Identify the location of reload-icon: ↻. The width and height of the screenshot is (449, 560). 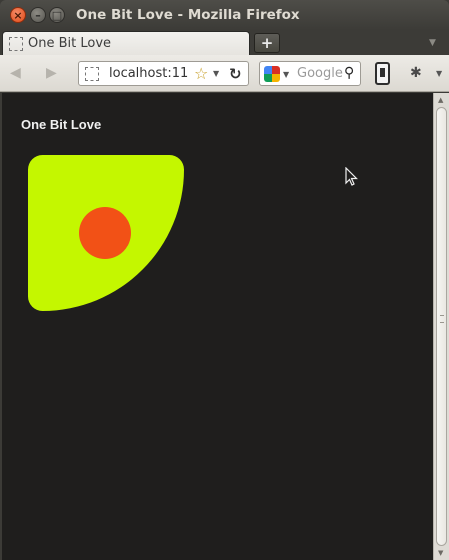
(235, 74).